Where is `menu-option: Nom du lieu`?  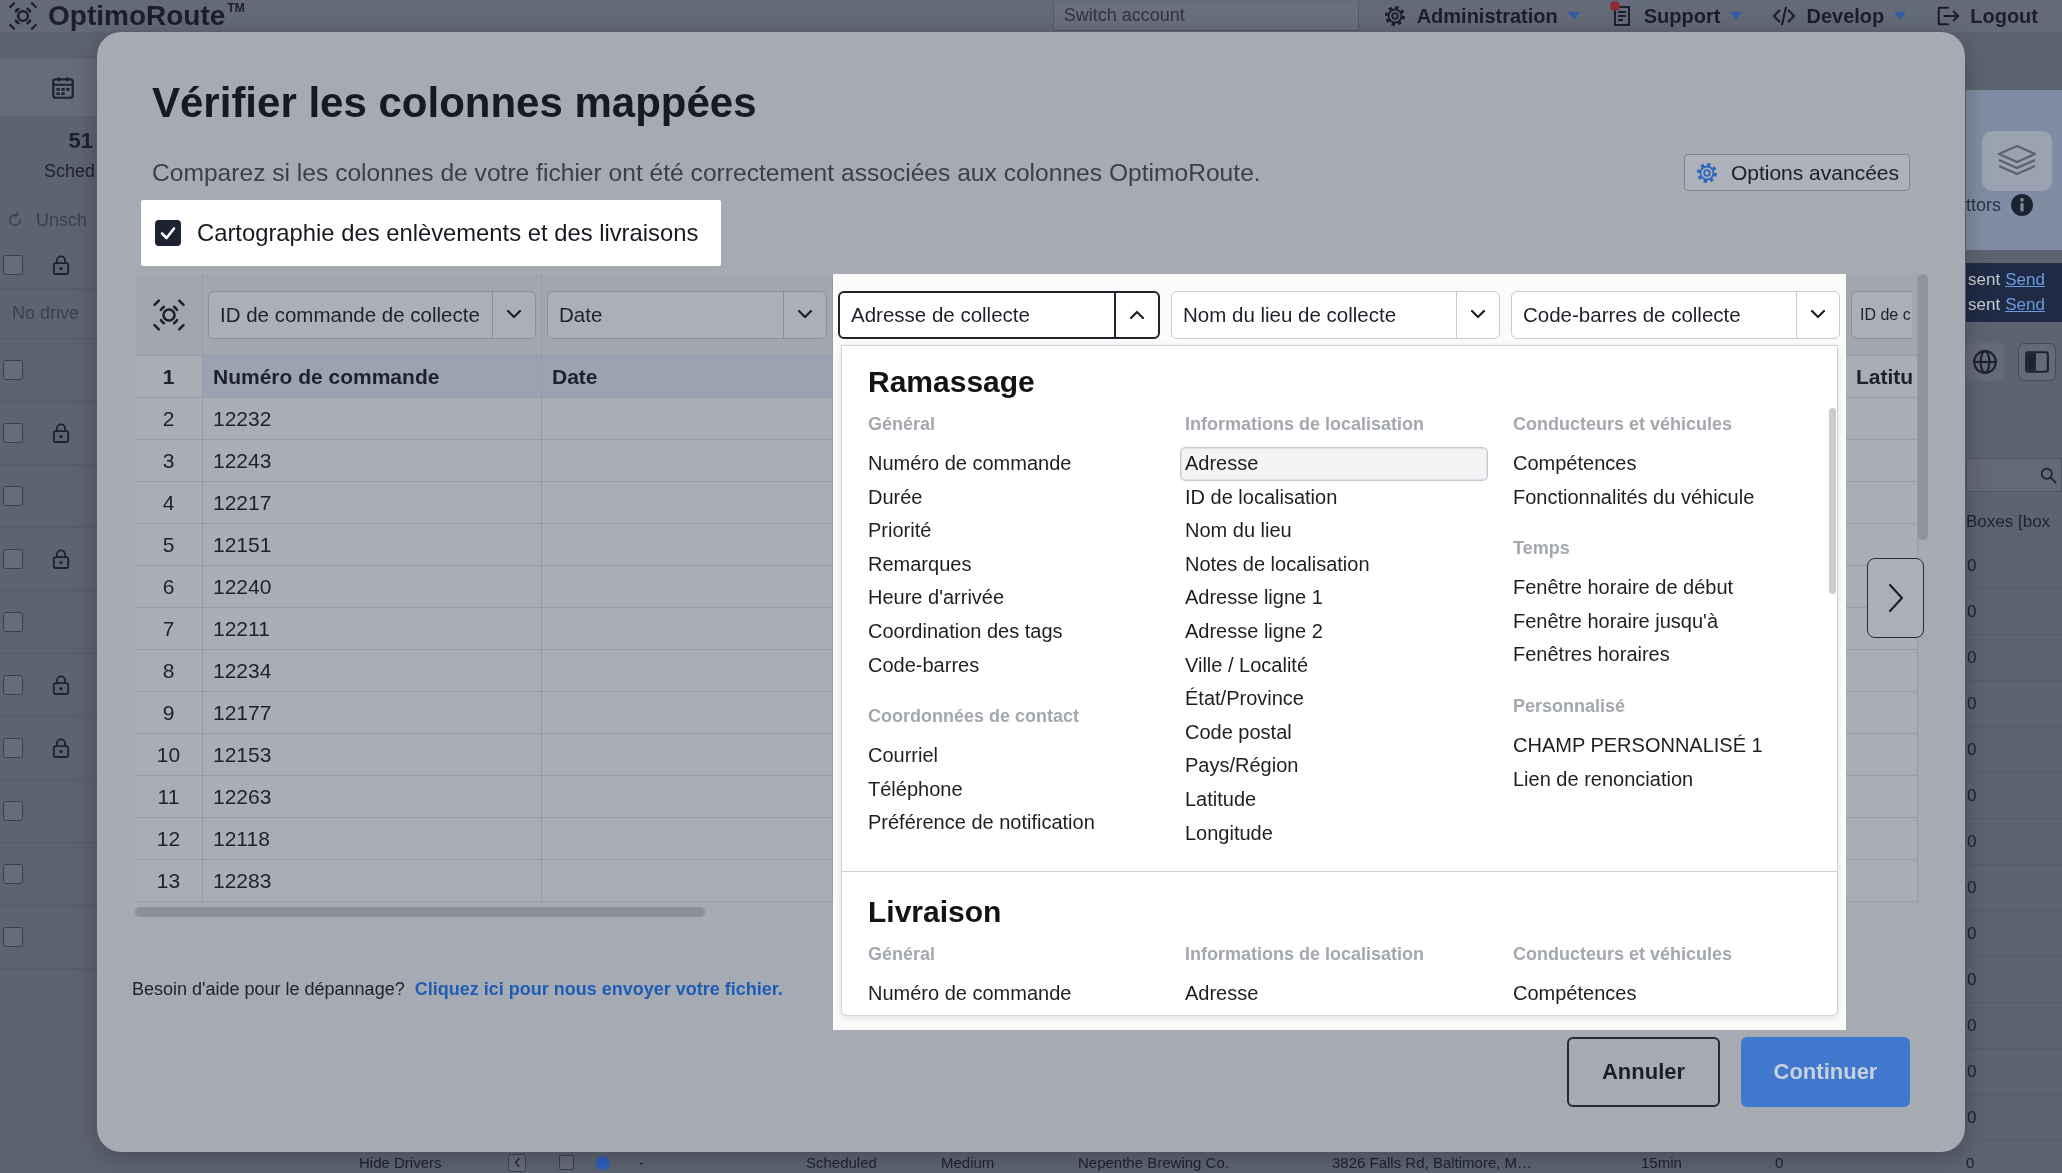 menu-option: Nom du lieu is located at coordinates (1334, 531).